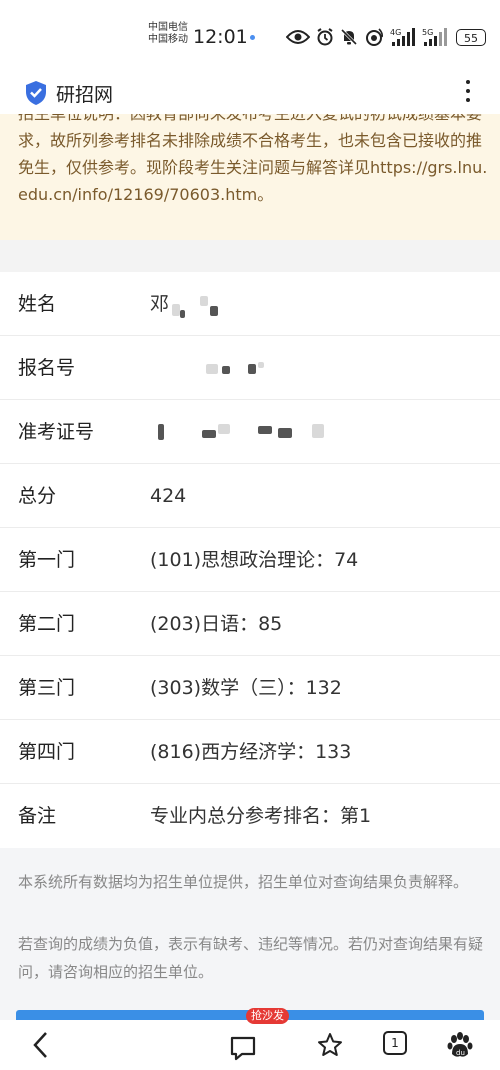 Image resolution: width=500 pixels, height=1070 pixels. Describe the element at coordinates (261, 816) in the screenshot. I see `remark-value: 专业内总分参考排名：第1` at that location.